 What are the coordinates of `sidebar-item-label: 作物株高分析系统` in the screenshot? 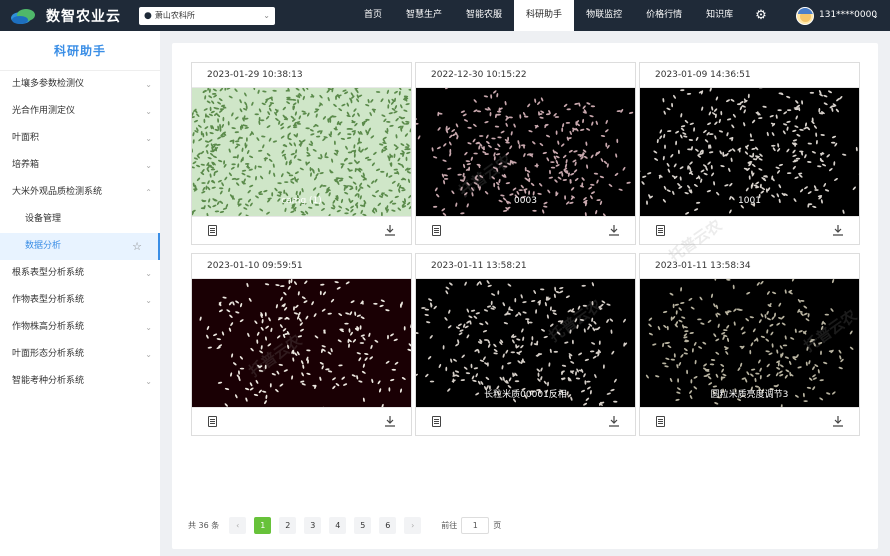 It's located at (48, 327).